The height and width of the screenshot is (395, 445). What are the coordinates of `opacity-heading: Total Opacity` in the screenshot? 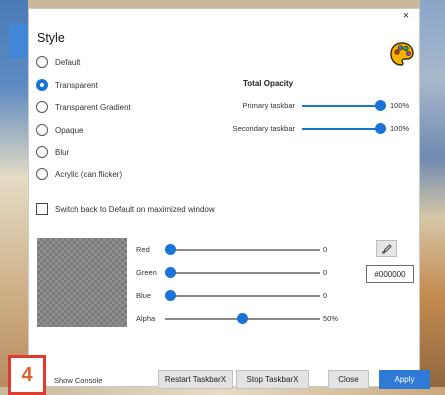 It's located at (268, 83).